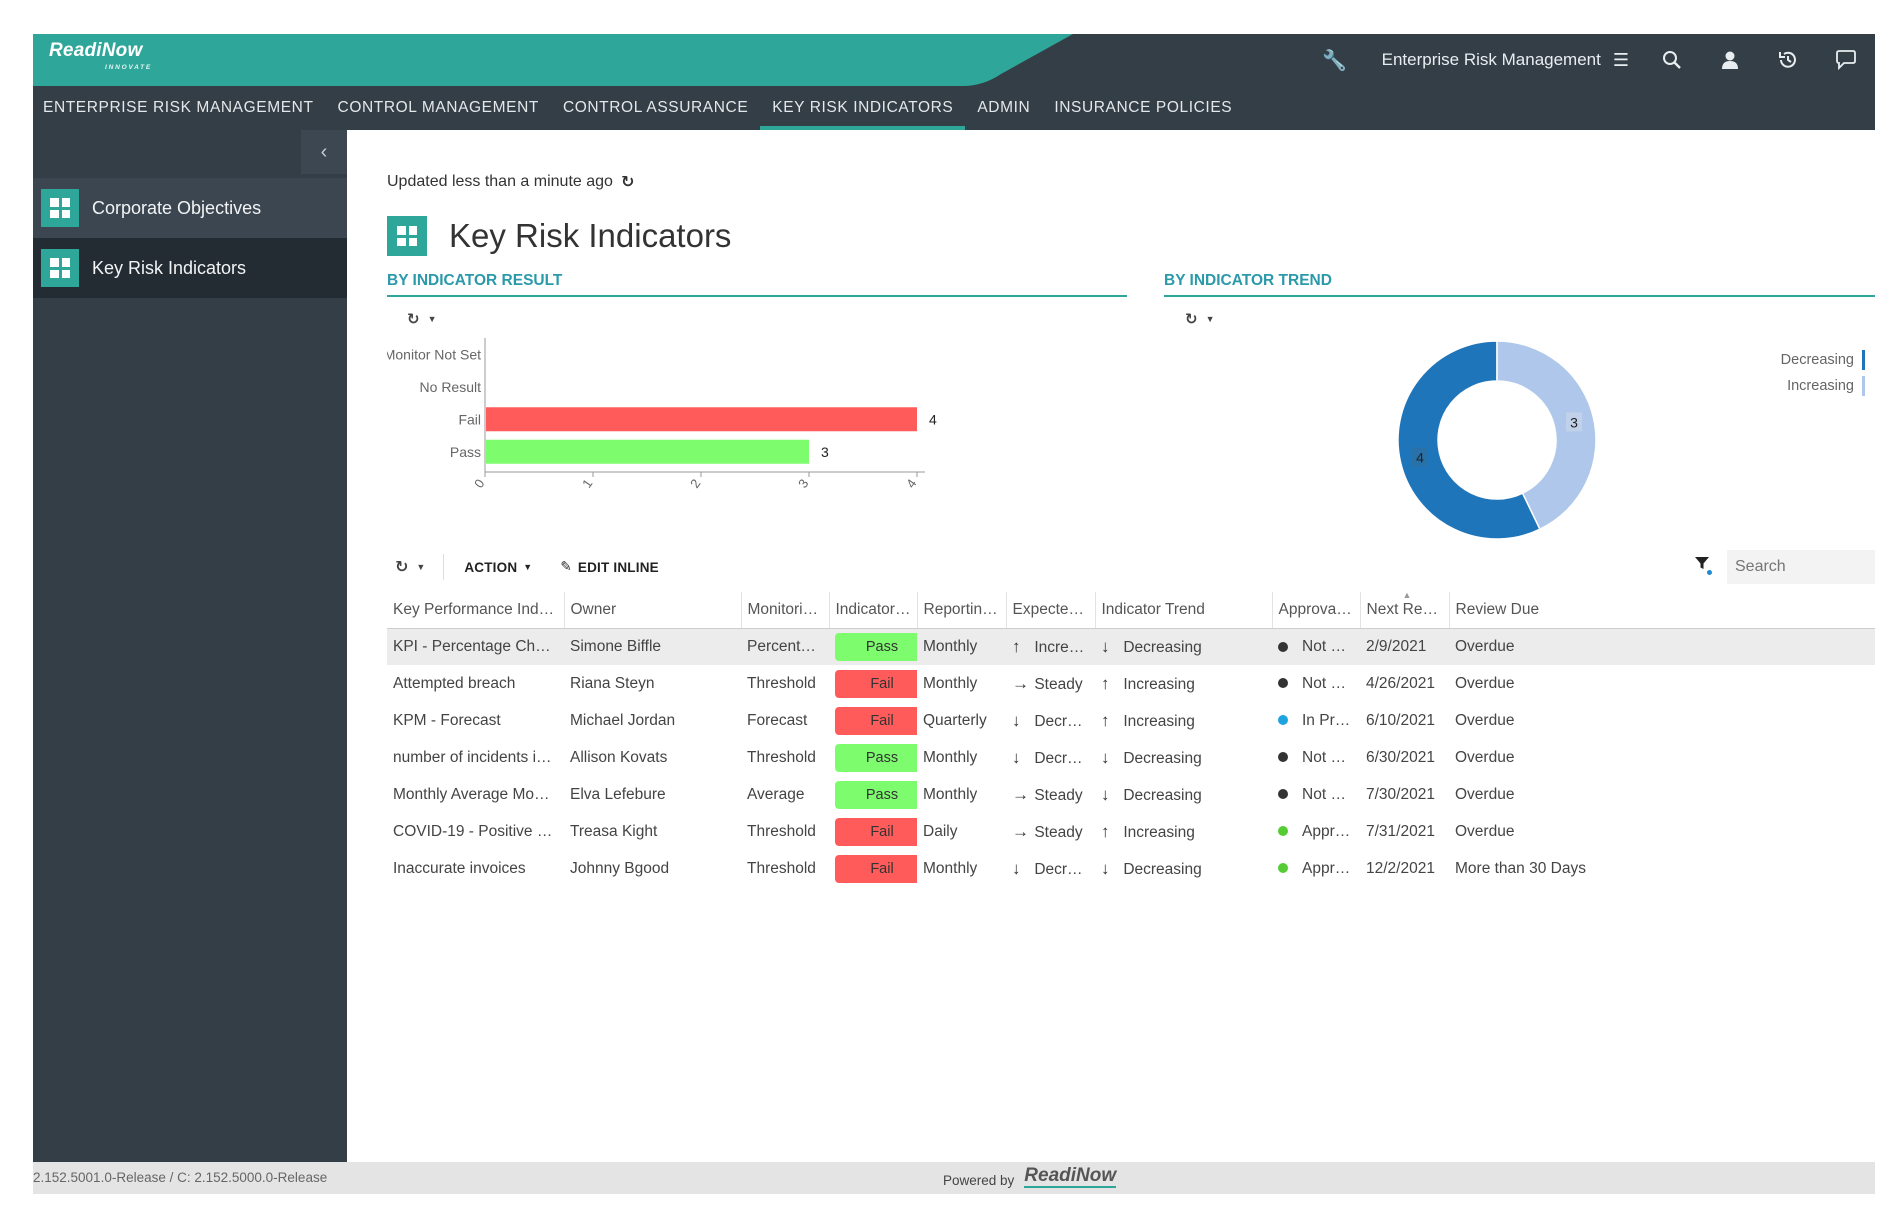 This screenshot has height=1222, width=1903. Describe the element at coordinates (1621, 60) in the screenshot. I see `menu-icon: ☰` at that location.